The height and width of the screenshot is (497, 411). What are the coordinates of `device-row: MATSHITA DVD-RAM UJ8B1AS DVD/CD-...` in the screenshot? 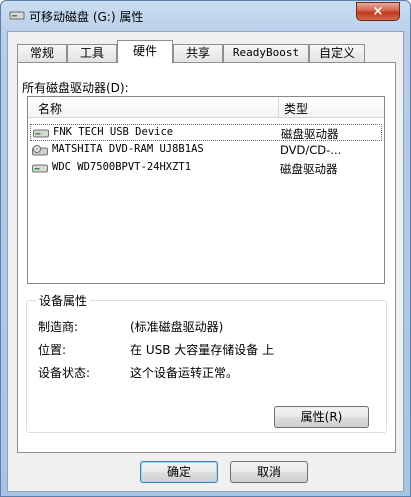 It's located at (206, 150).